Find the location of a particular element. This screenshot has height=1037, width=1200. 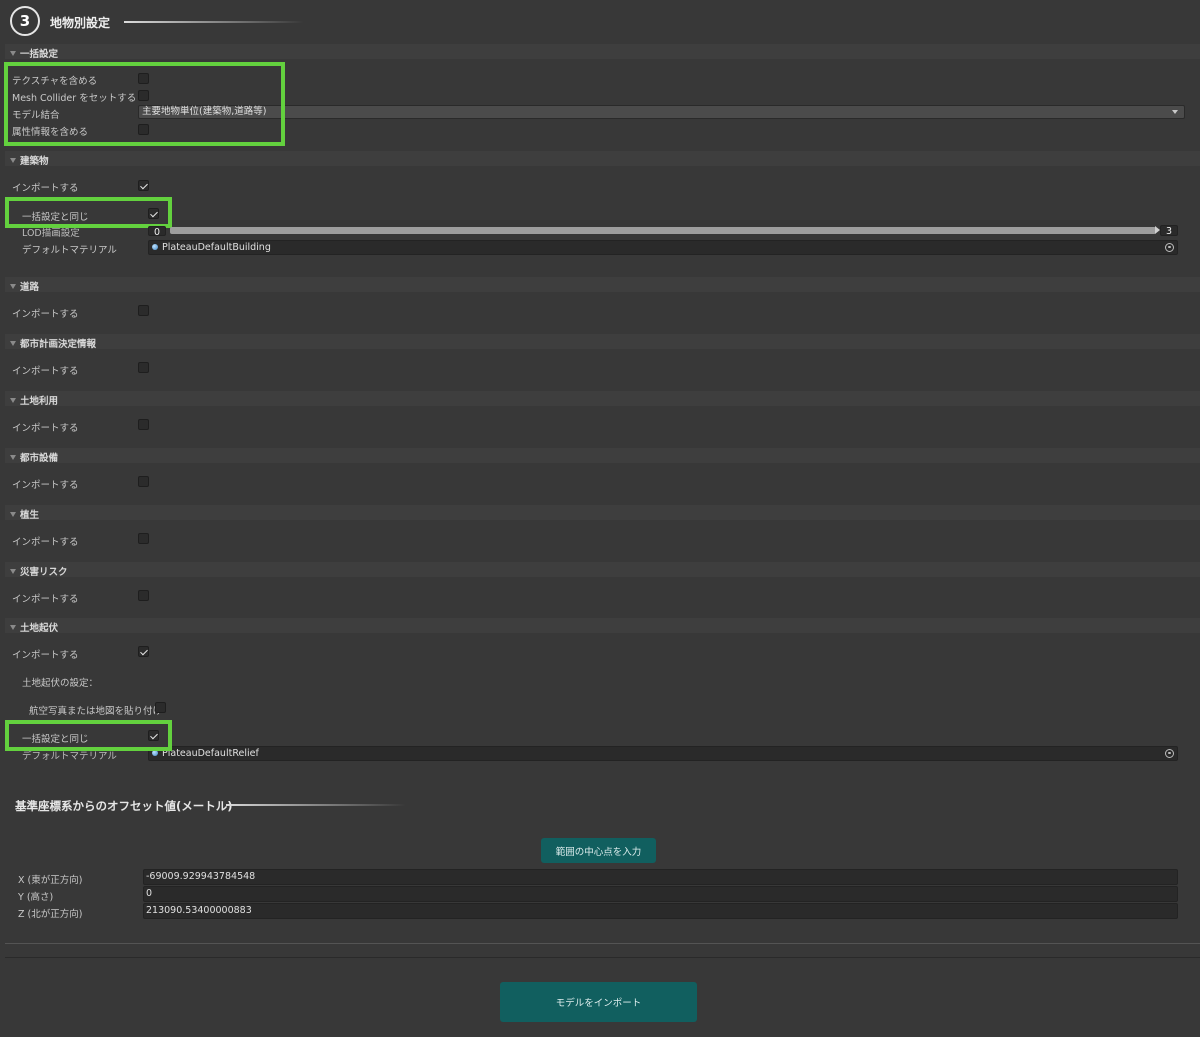

building-import-label: インポートする is located at coordinates (45, 188).